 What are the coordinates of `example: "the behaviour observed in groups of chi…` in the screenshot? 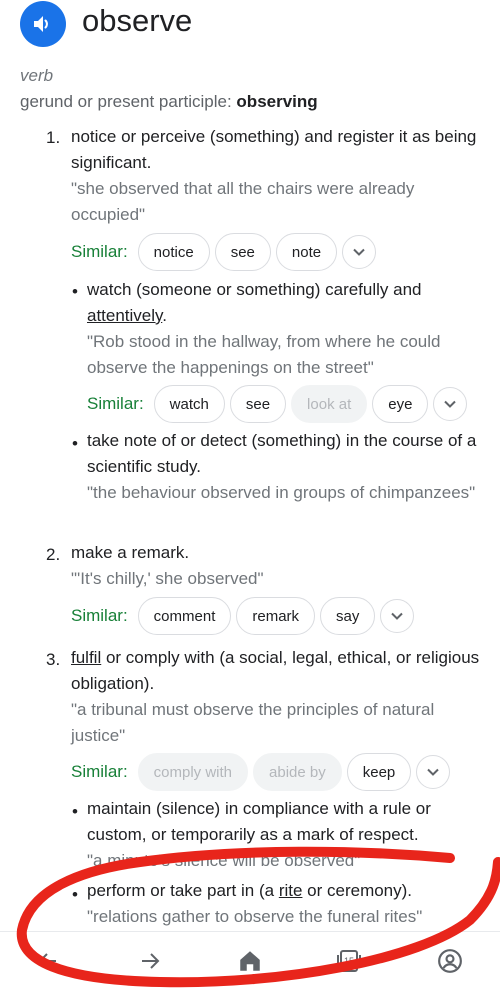 It's located at (281, 492).